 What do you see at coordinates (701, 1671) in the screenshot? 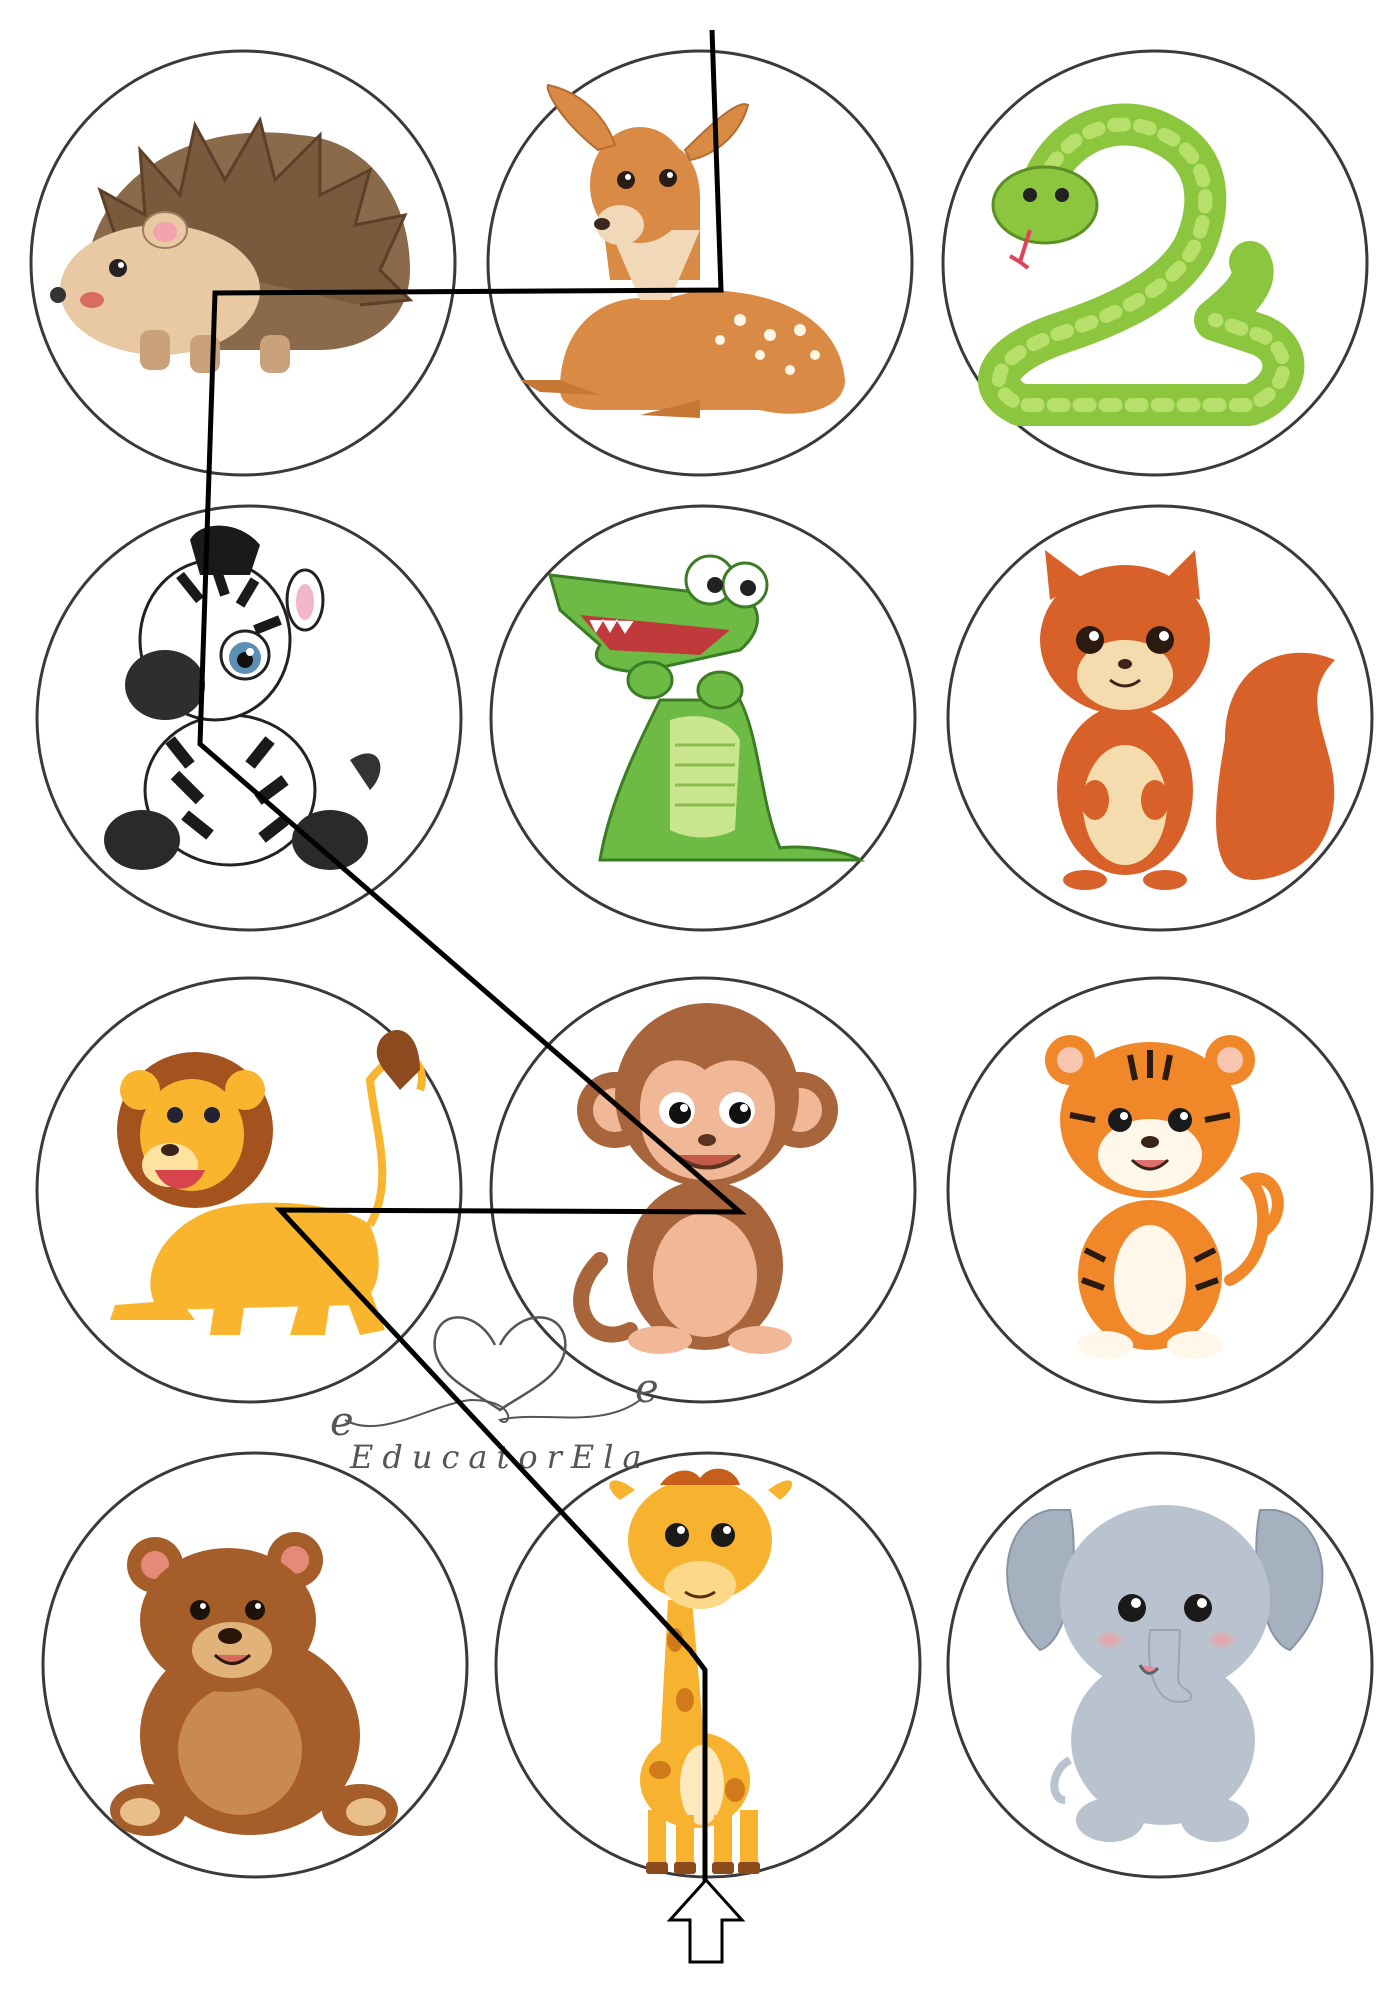
I see `giraffe-illustration` at bounding box center [701, 1671].